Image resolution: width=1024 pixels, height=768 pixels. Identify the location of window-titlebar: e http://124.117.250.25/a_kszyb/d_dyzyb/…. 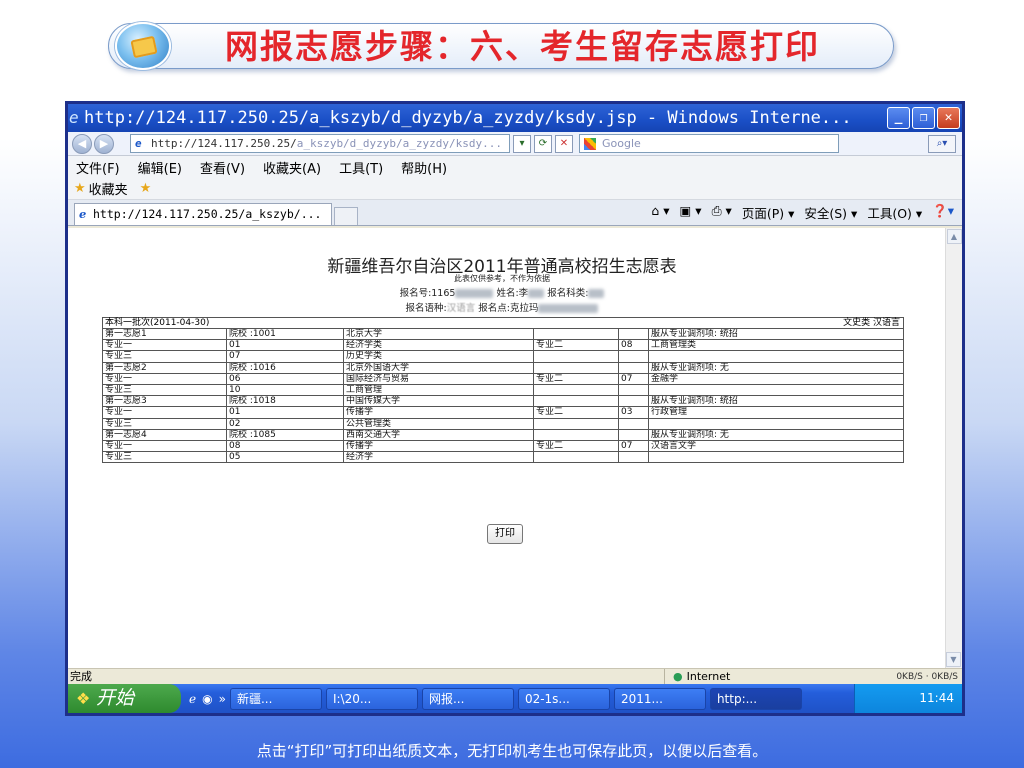
(515, 118).